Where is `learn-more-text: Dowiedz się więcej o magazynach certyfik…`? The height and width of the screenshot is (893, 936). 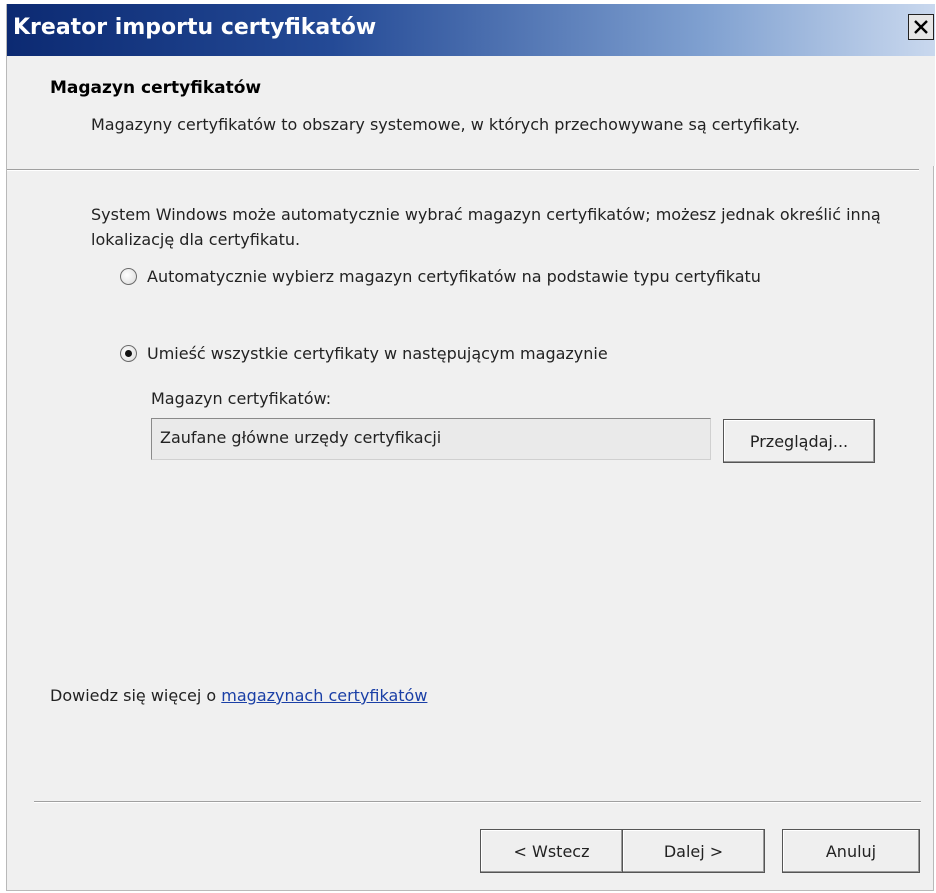
learn-more-text: Dowiedz się więcej o magazynach certyfik… is located at coordinates (238, 695).